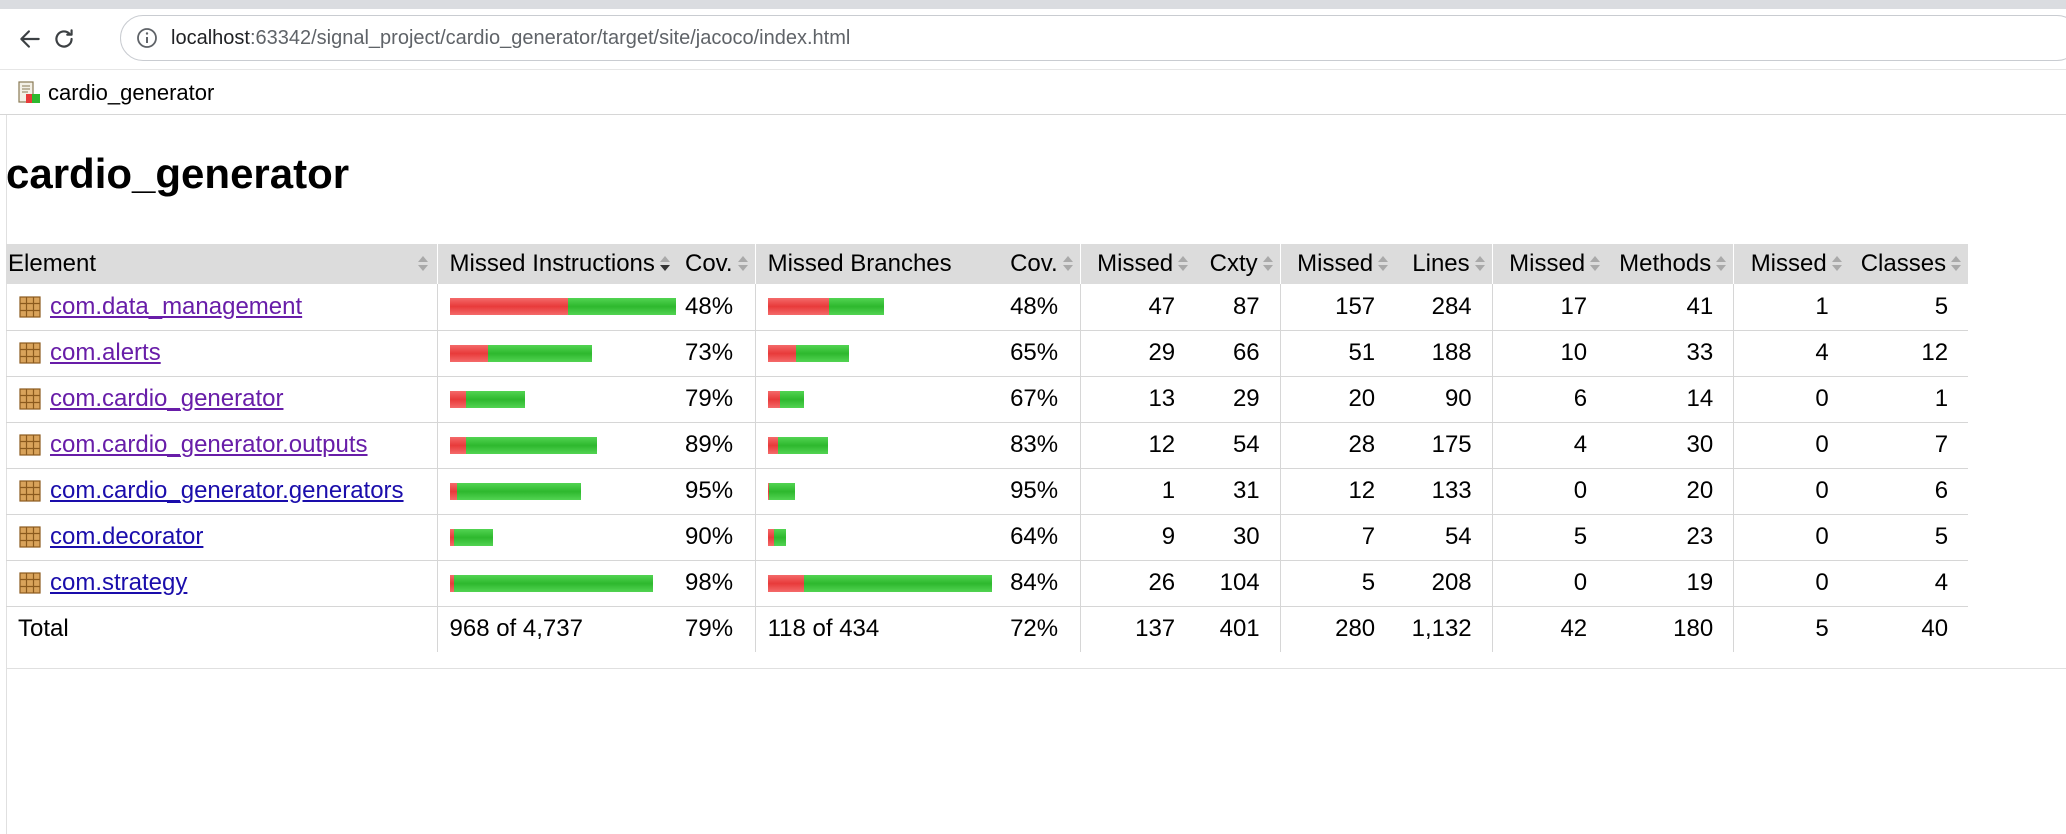 The image size is (2066, 834). Describe the element at coordinates (1908, 583) in the screenshot. I see `classes: 4` at that location.